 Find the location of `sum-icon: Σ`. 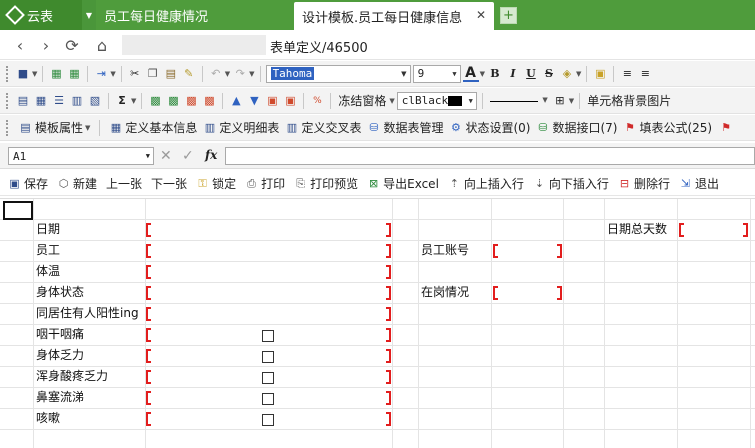

sum-icon: Σ is located at coordinates (122, 101).